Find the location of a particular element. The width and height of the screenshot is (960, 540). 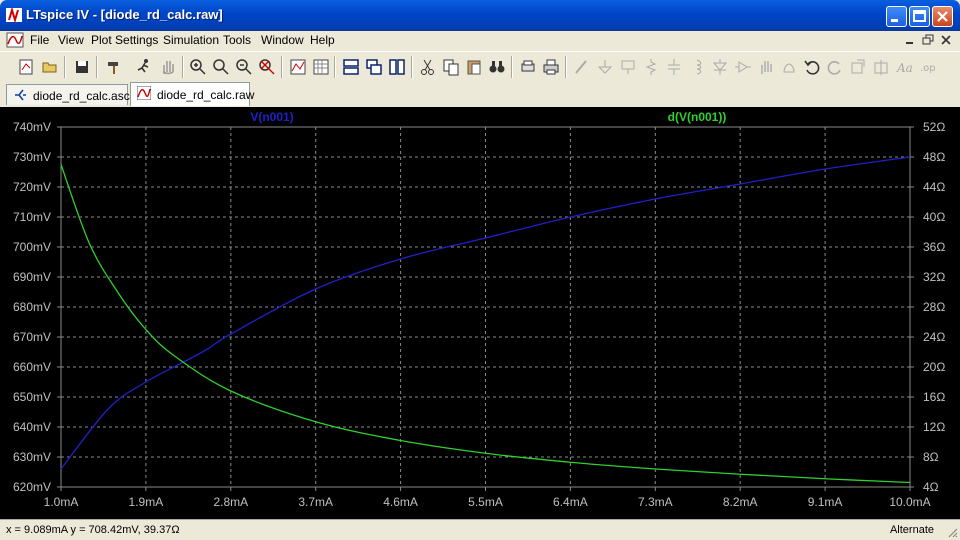

ground-button is located at coordinates (605, 67).